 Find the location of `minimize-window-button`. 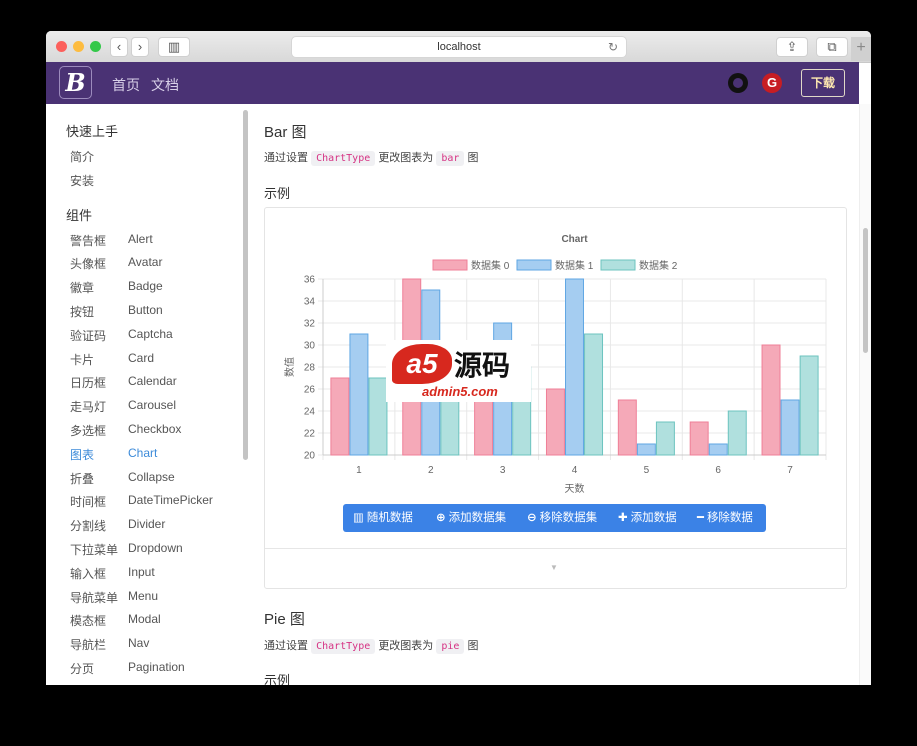

minimize-window-button is located at coordinates (78, 46).